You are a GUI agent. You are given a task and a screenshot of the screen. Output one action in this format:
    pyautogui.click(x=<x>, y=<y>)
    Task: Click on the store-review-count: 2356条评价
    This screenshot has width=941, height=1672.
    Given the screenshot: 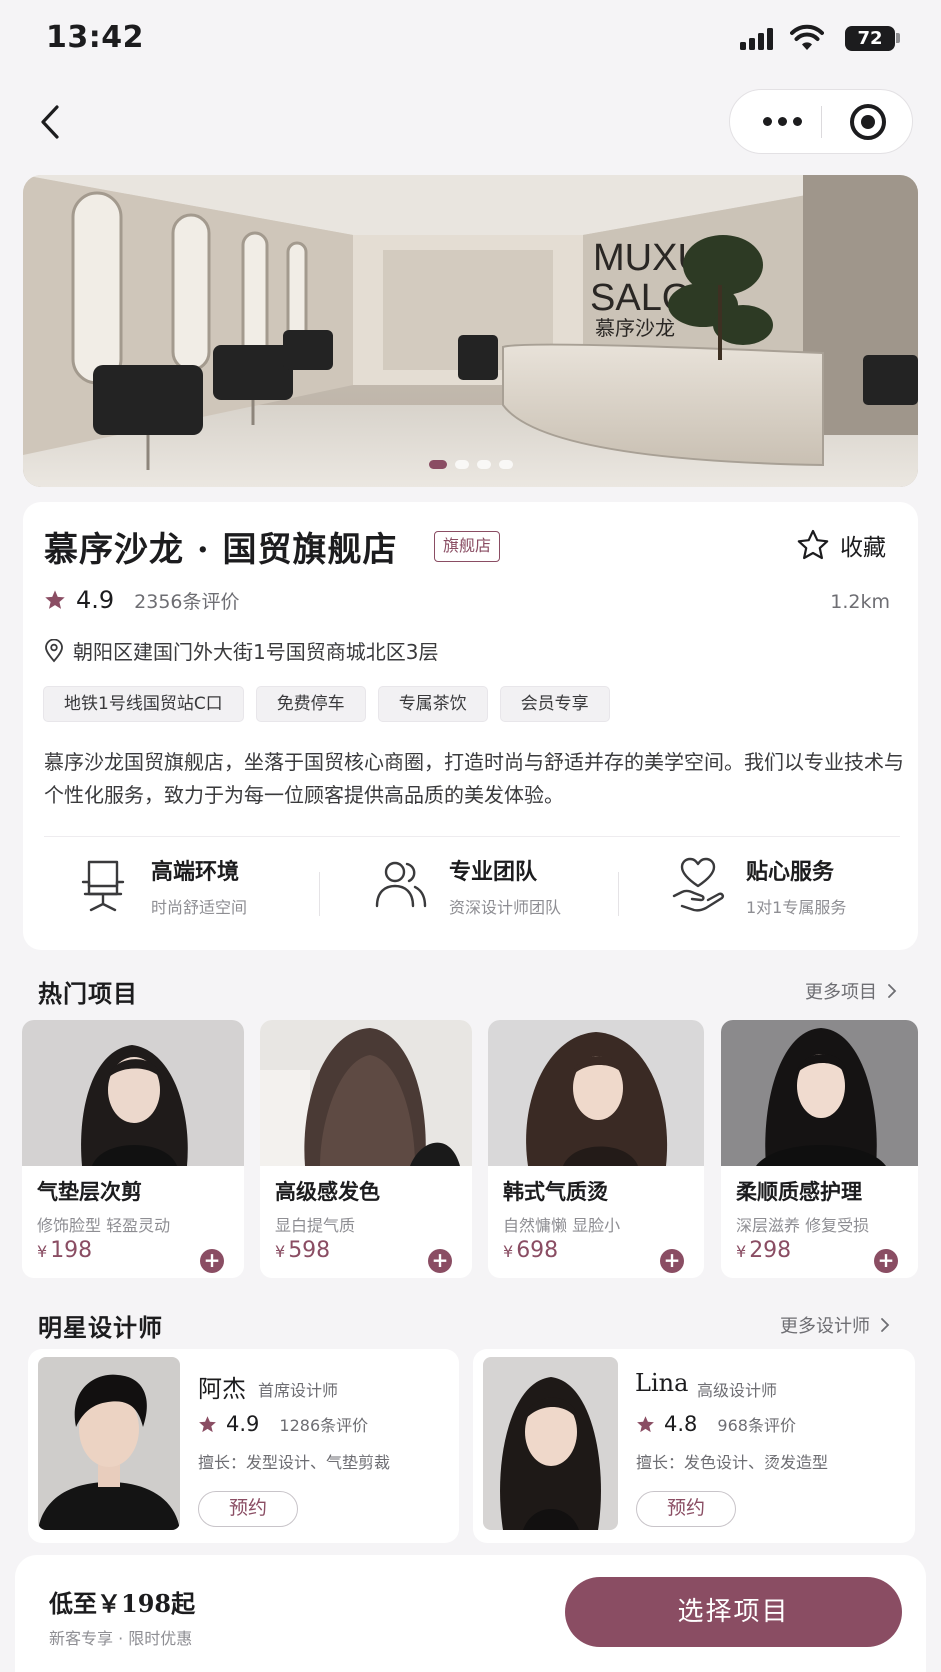 What is the action you would take?
    pyautogui.click(x=186, y=600)
    